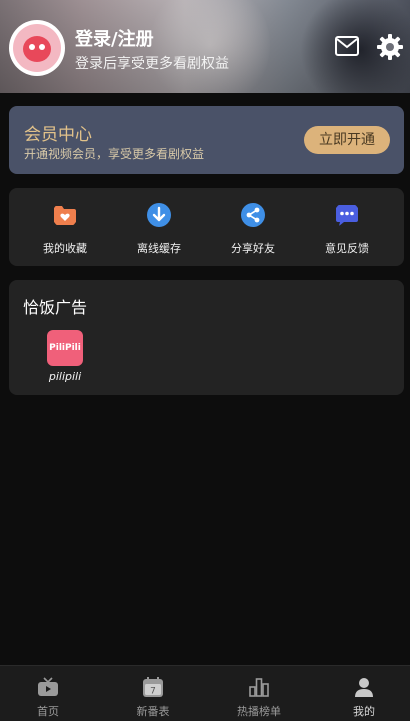  I want to click on gear-icon, so click(390, 47).